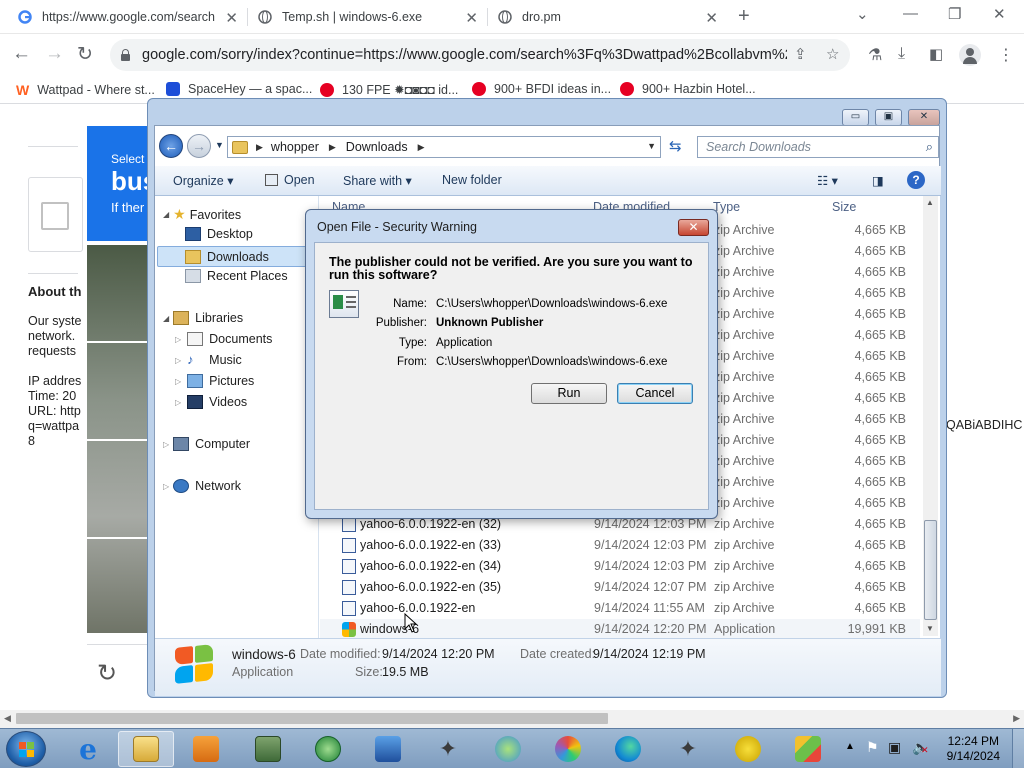 The width and height of the screenshot is (1024, 768). I want to click on maximize-button: ▣, so click(888, 117).